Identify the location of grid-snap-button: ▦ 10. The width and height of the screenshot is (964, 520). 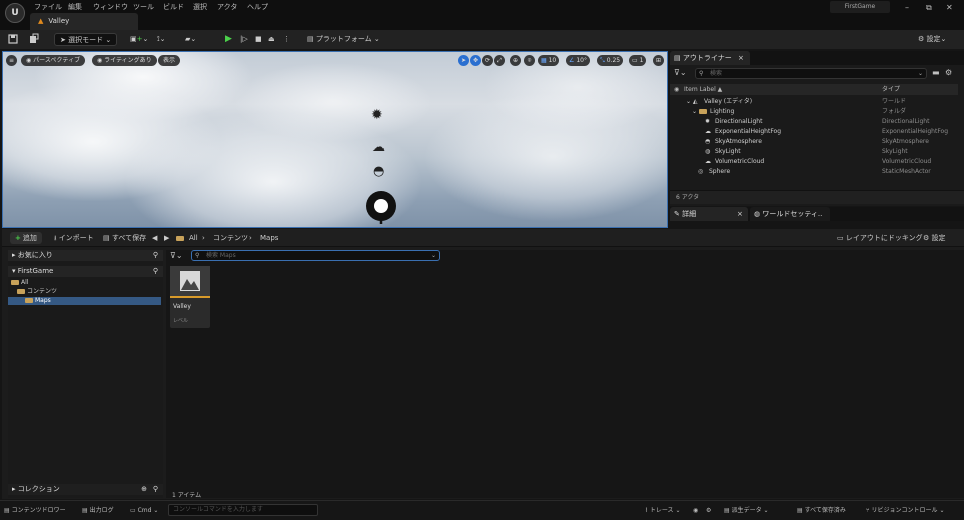
(549, 60).